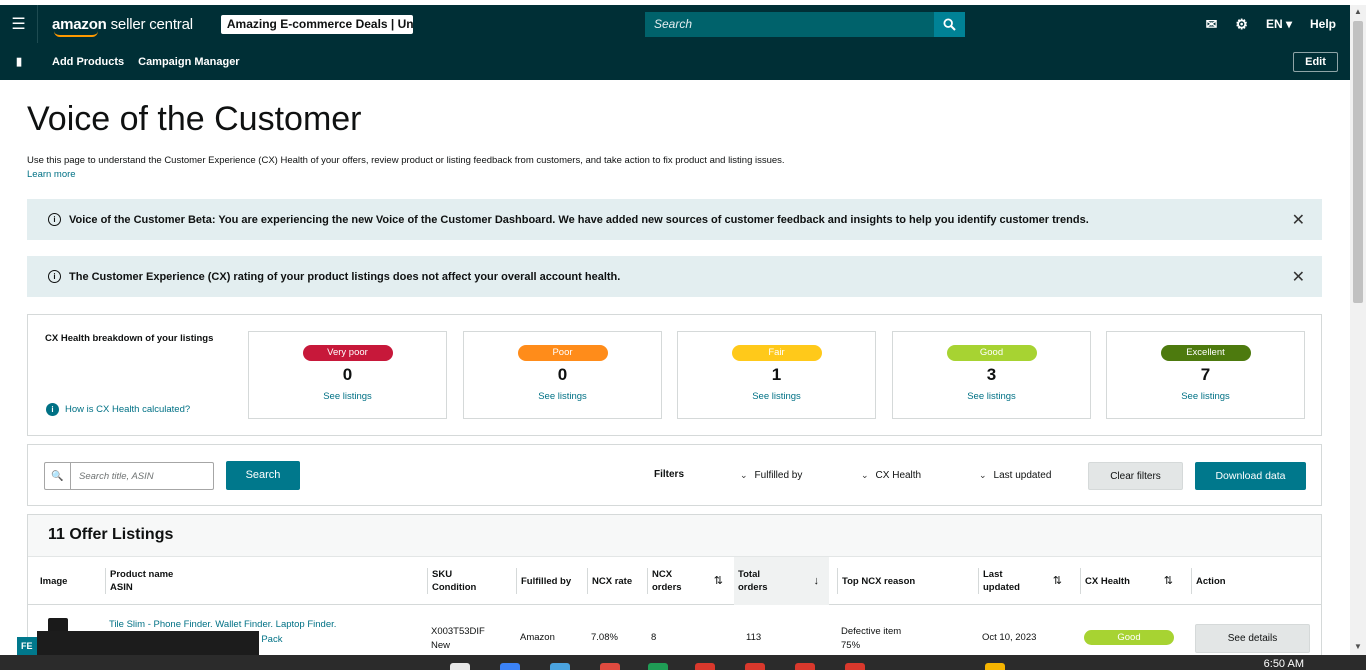 This screenshot has height=670, width=1366. I want to click on sort-descending-icon: ↓, so click(817, 581).